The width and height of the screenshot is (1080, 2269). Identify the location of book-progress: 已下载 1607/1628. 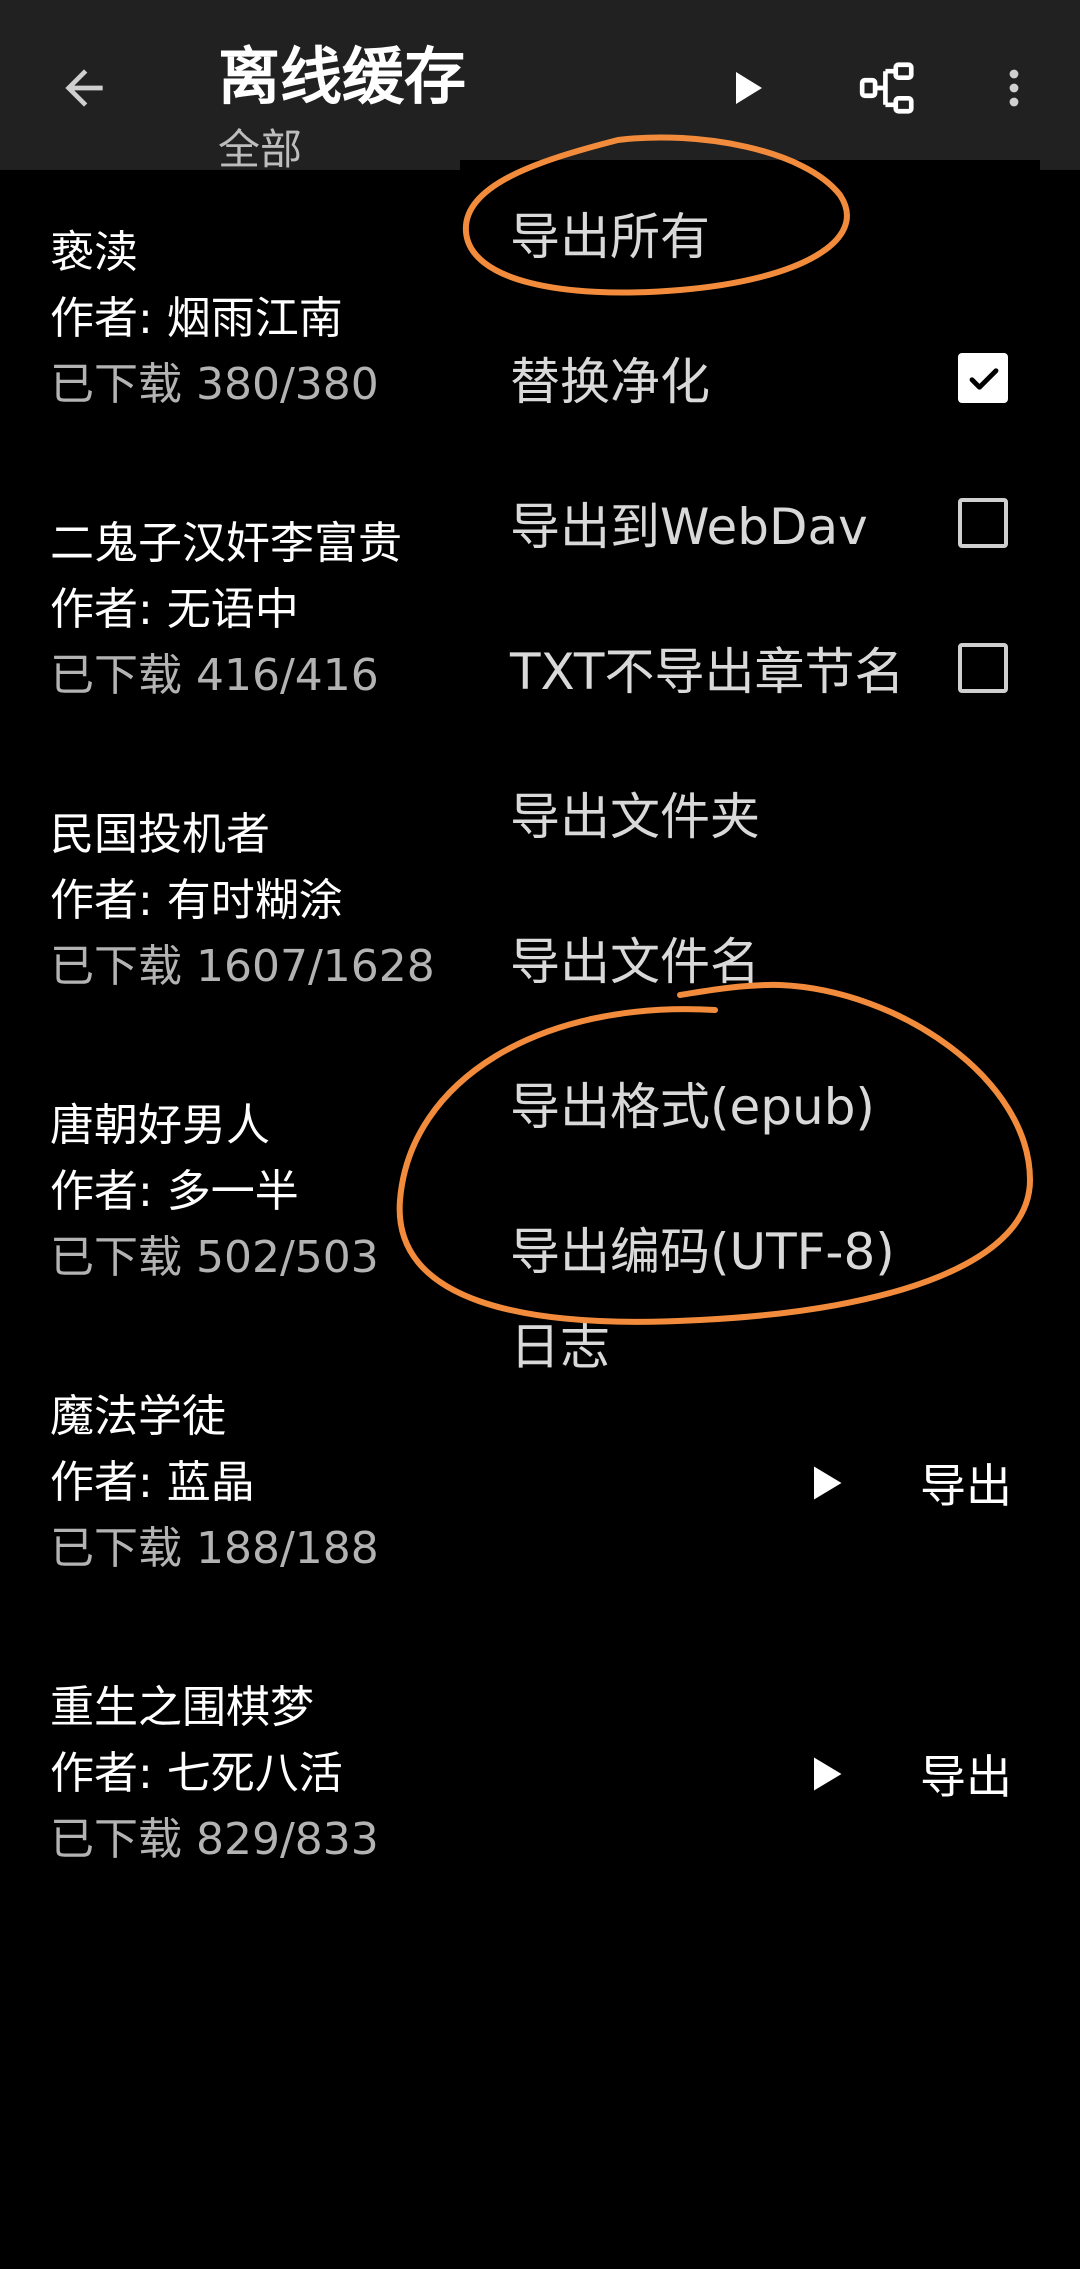
(242, 966).